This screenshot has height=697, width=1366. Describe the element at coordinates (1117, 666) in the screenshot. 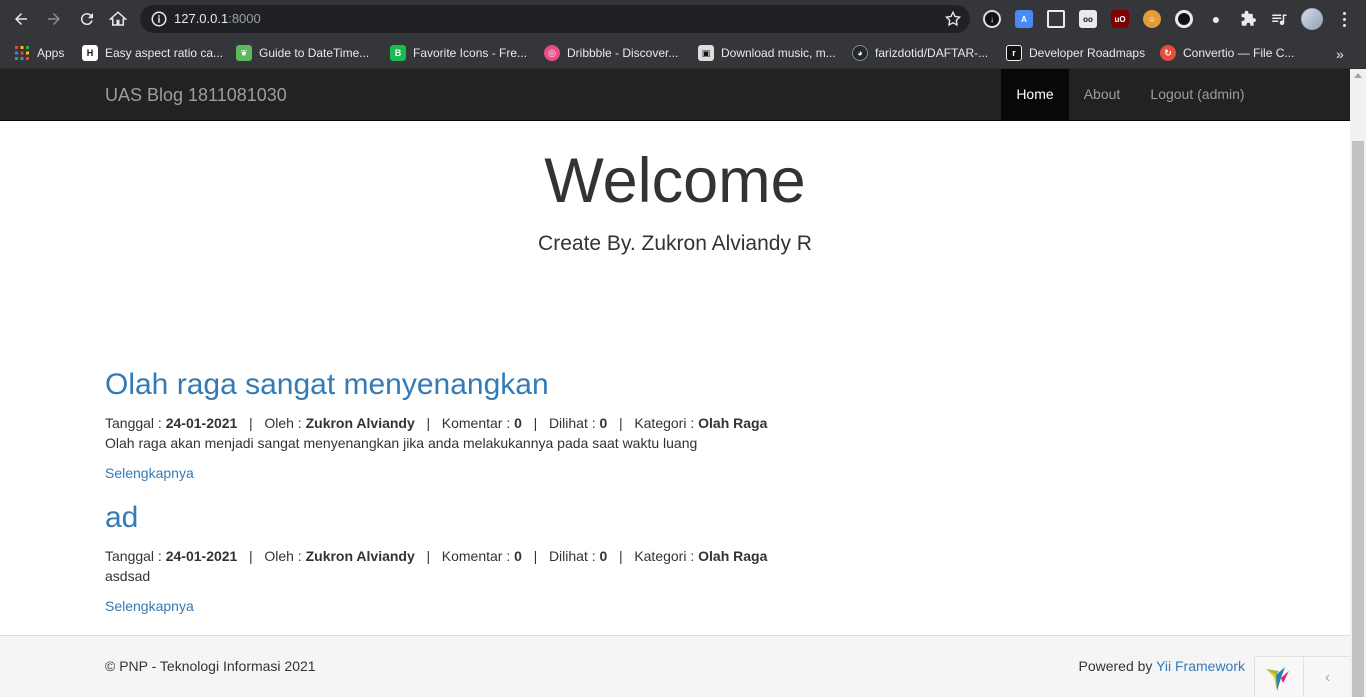

I see `powered-by-text: Powered by` at that location.